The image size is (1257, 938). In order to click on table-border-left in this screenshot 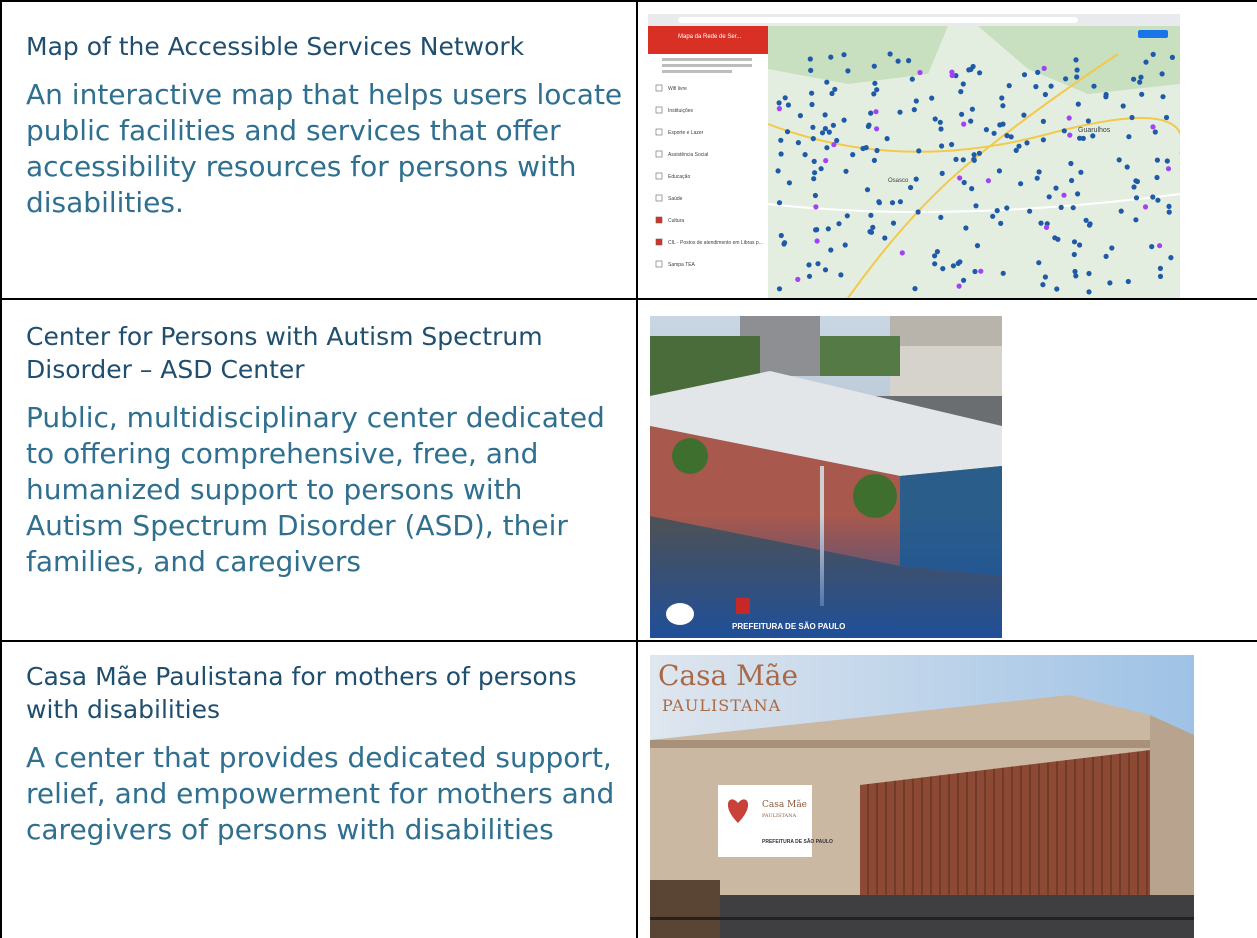, I will do `click(1, 469)`.